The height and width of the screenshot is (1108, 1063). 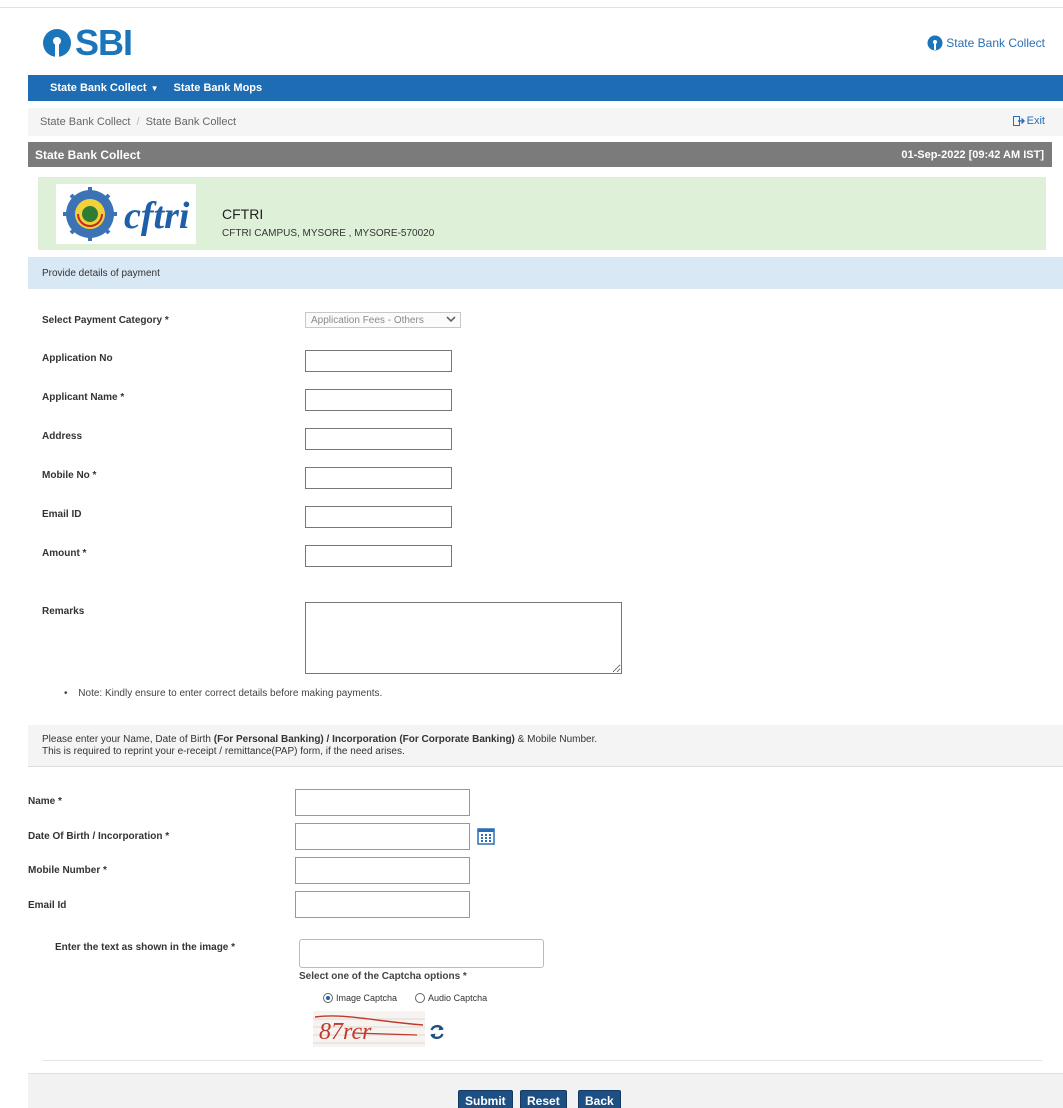 I want to click on dob-label: Date Of Birth / Incorporation *, so click(x=99, y=836).